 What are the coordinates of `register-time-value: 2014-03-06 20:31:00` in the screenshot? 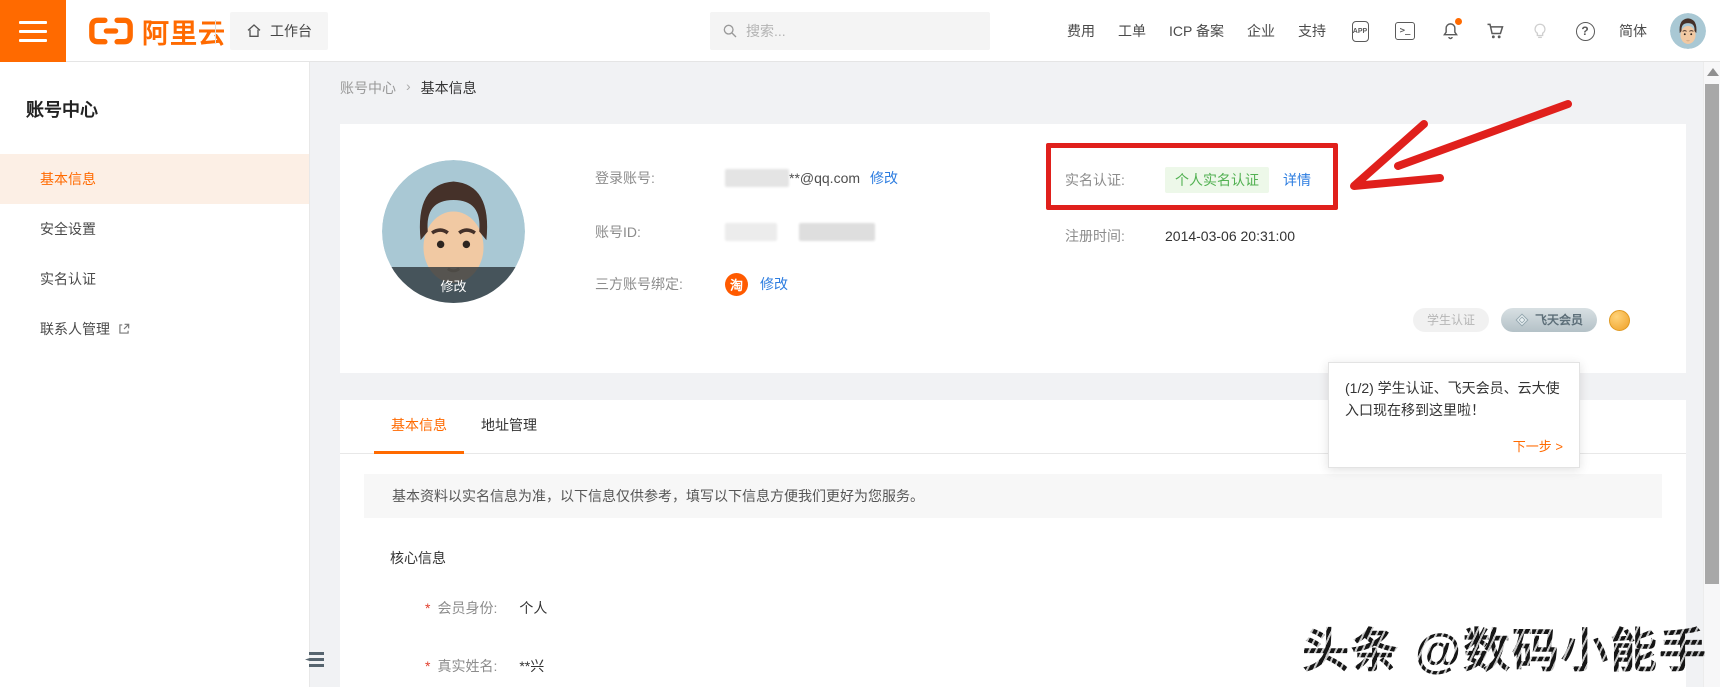 It's located at (1230, 236).